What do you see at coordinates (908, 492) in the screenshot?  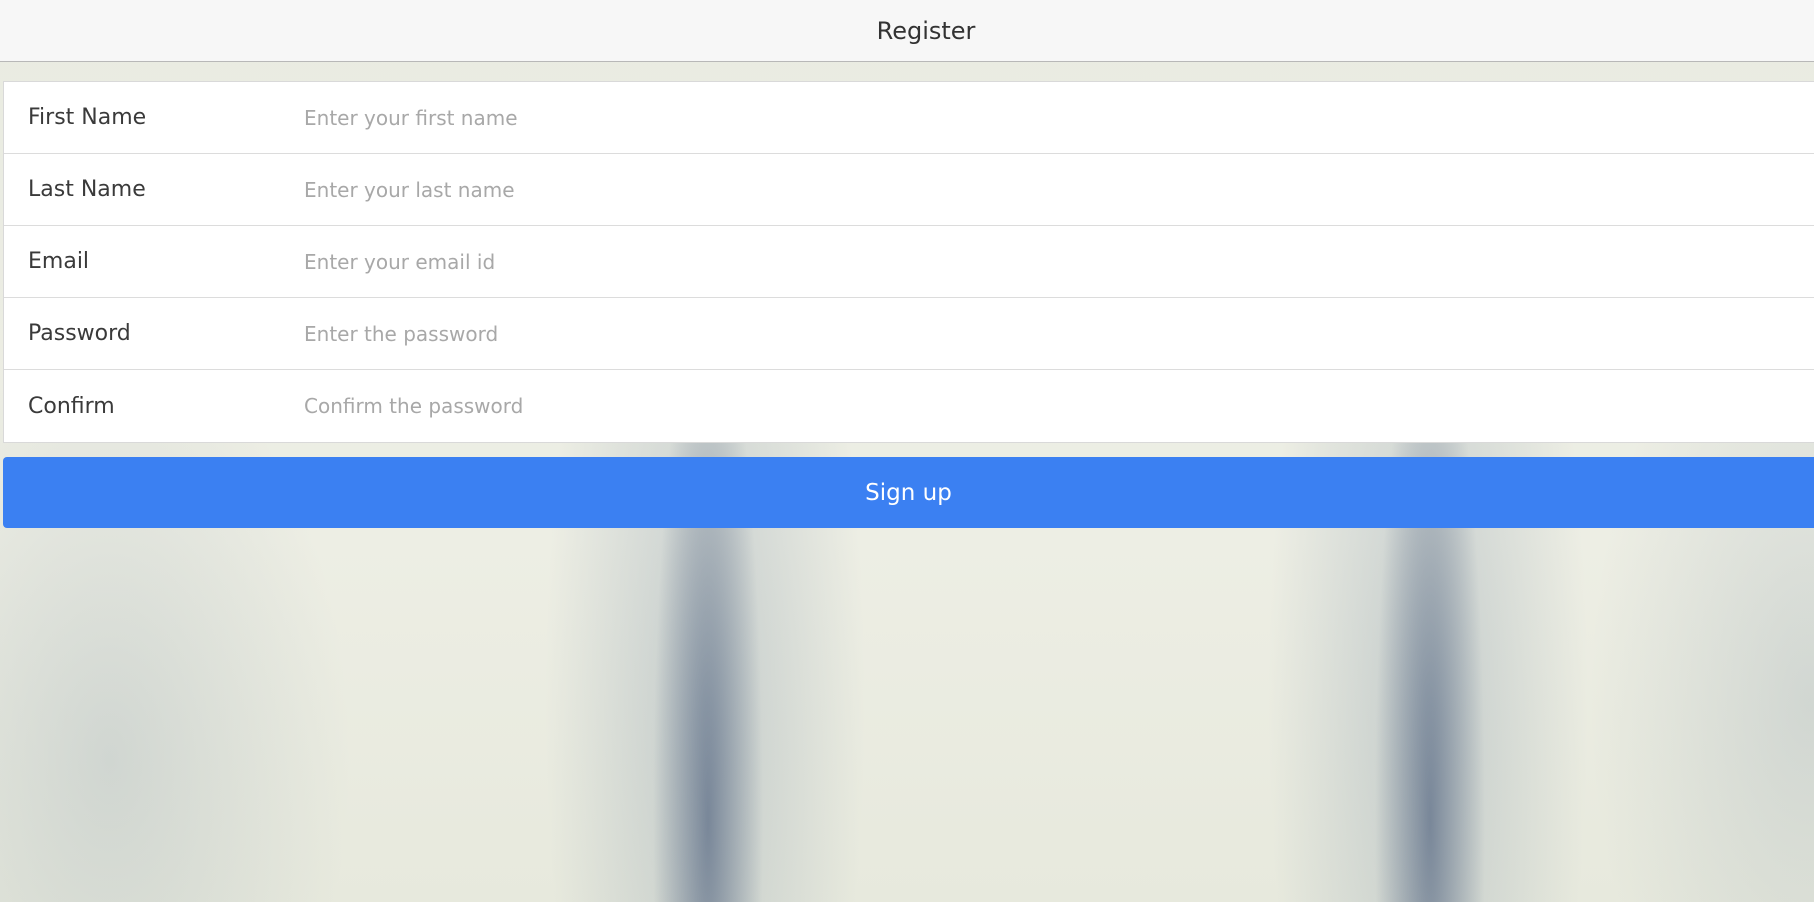 I see `sign-up-button: Sign up` at bounding box center [908, 492].